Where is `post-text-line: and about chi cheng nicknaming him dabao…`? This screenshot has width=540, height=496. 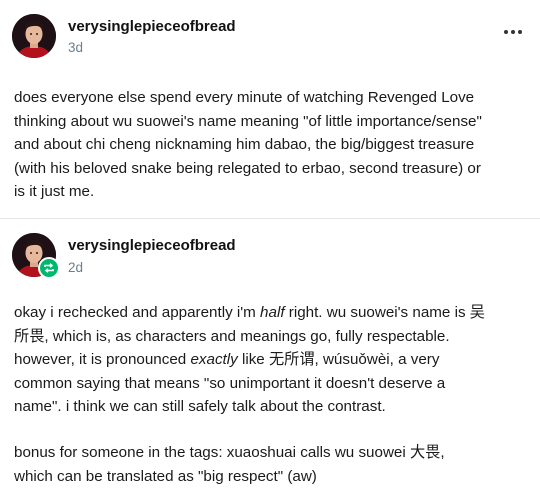
post-text-line: and about chi cheng nicknaming him dabao… is located at coordinates (244, 144).